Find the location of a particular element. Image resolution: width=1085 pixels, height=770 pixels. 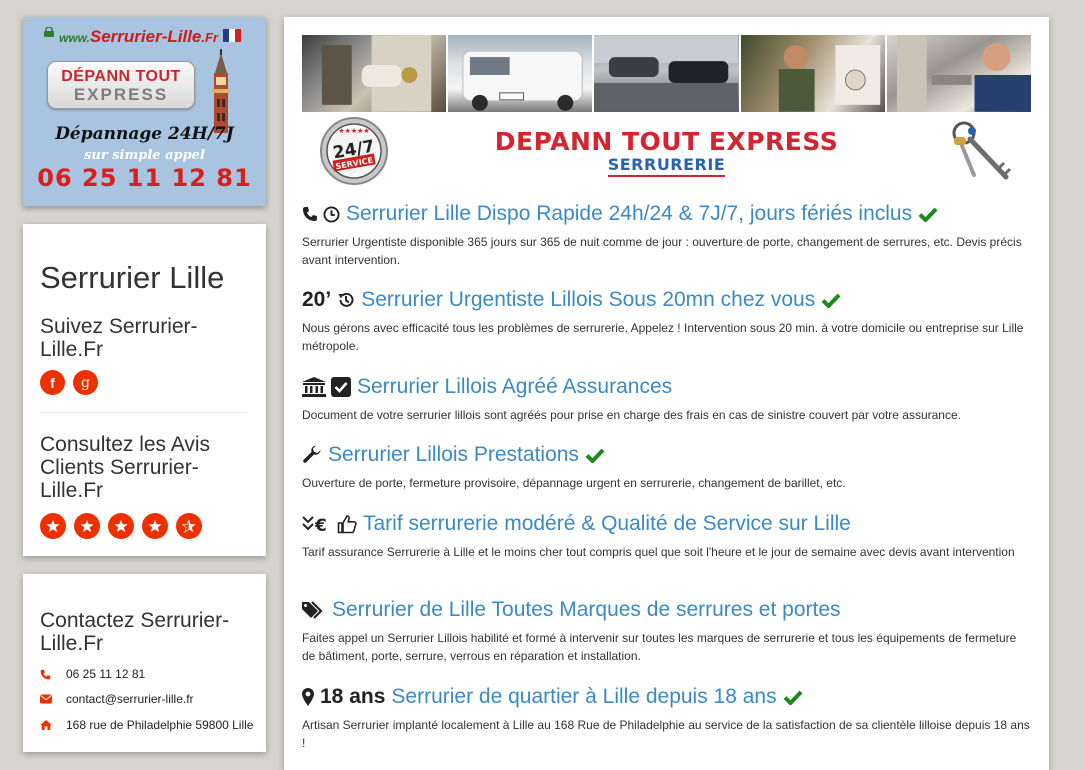

contact-email-text: contact@serrurier-lille.fr is located at coordinates (130, 699).